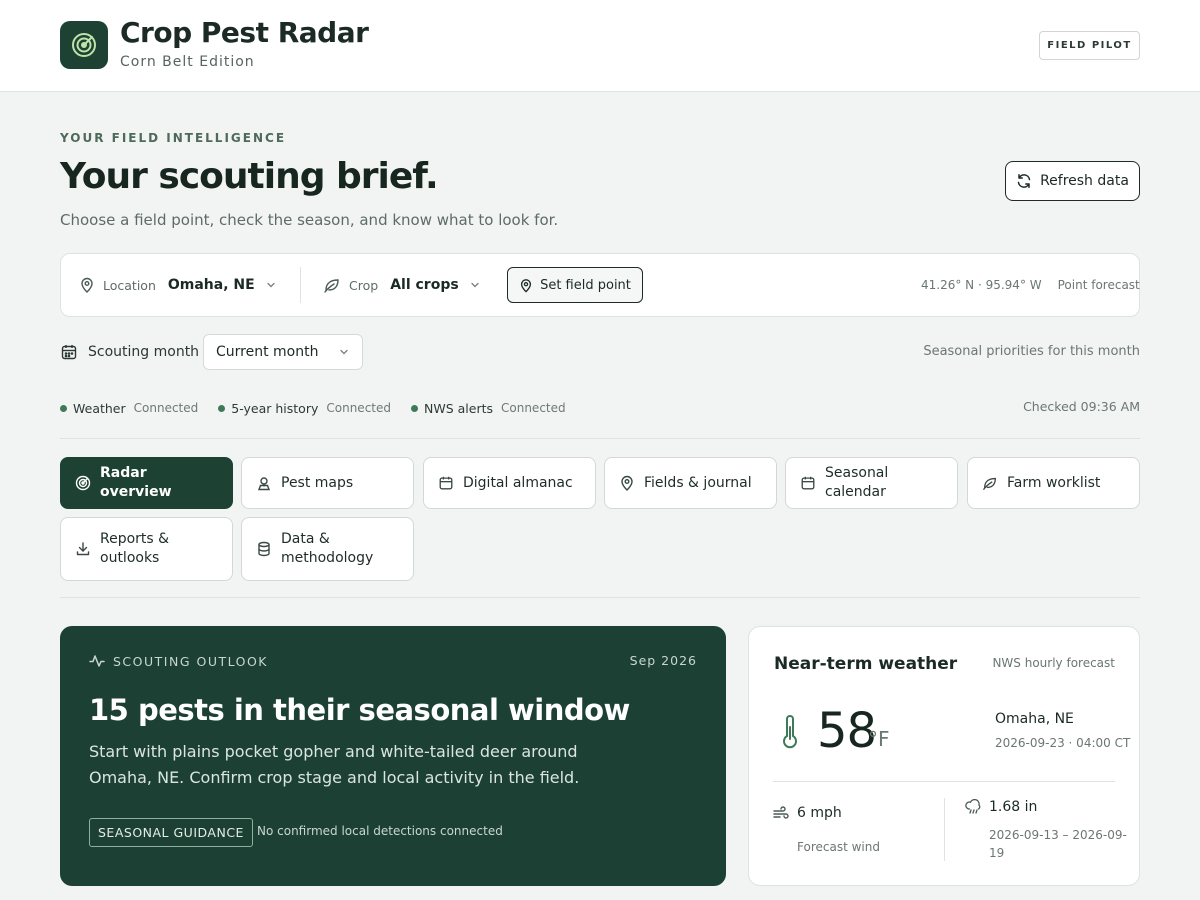  I want to click on status-history: 5-year history Connected, so click(304, 408).